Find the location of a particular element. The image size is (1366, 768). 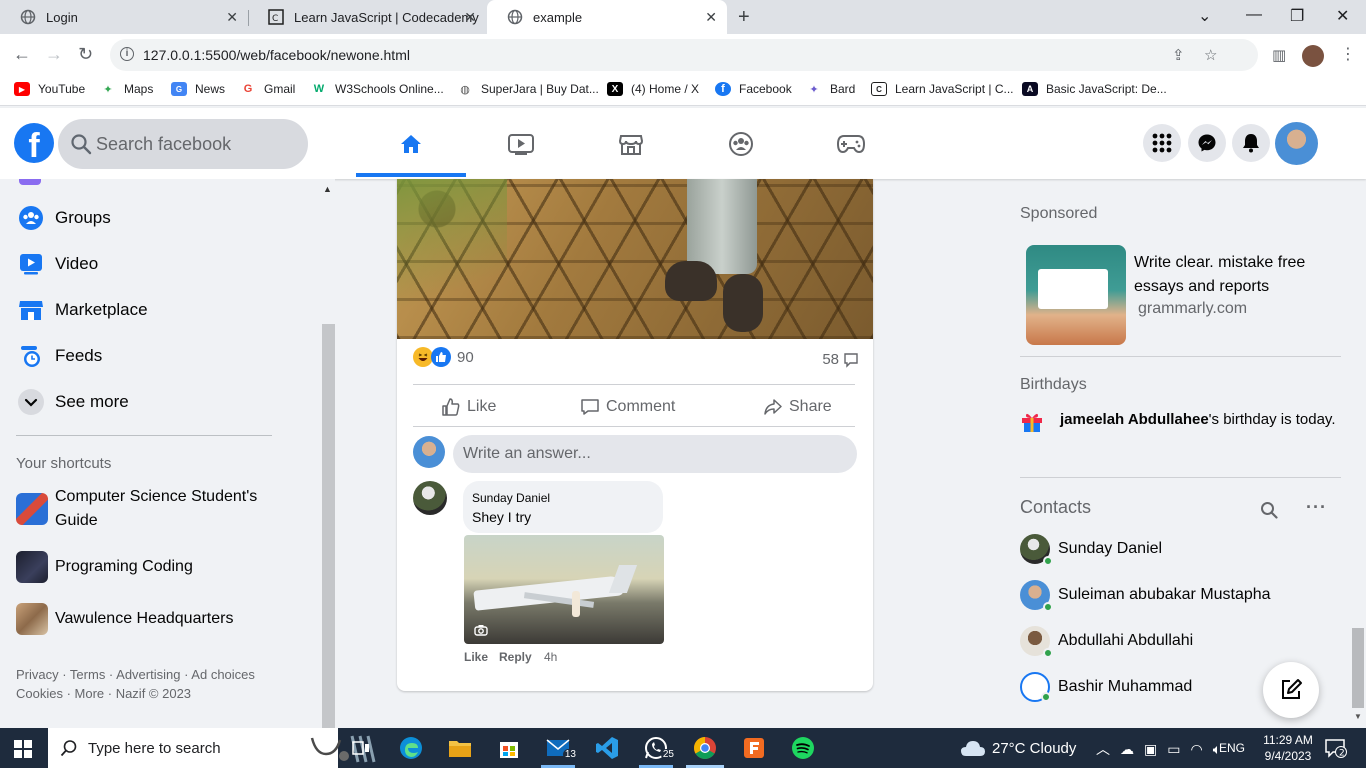

new-message-button is located at coordinates (1291, 690).